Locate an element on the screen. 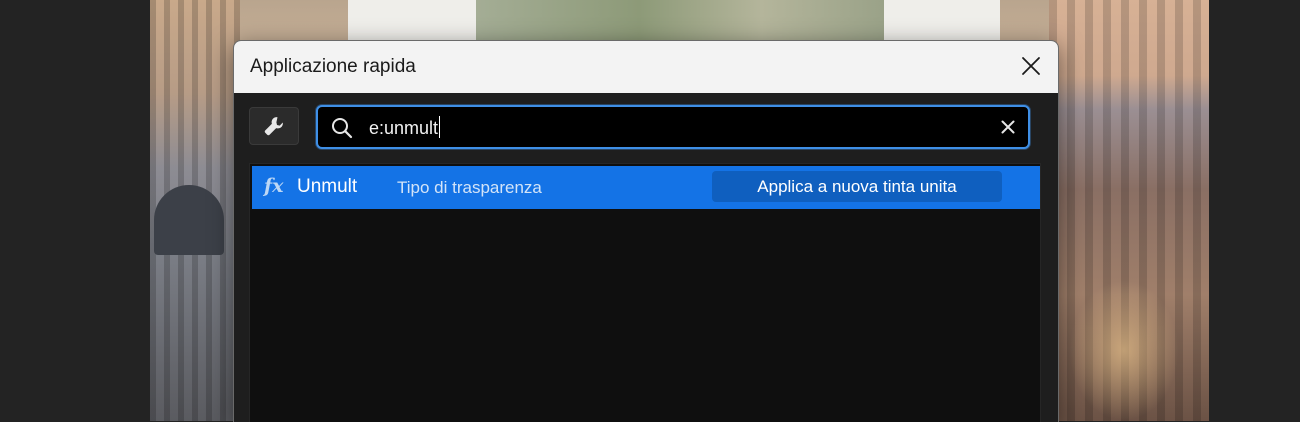 The width and height of the screenshot is (1300, 422). clear-search-button is located at coordinates (1008, 127).